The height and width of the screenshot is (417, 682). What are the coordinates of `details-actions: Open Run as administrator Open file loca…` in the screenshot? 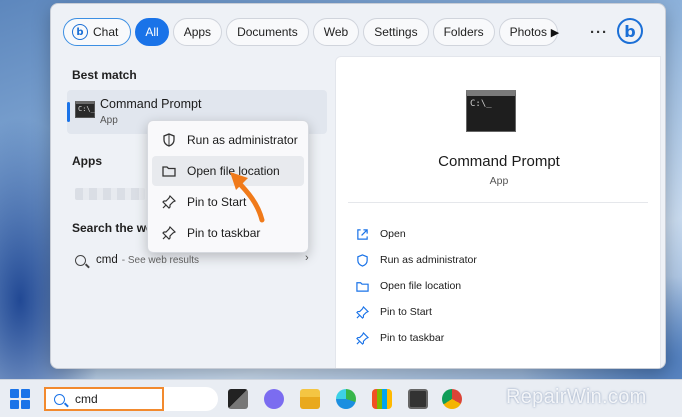 It's located at (416, 286).